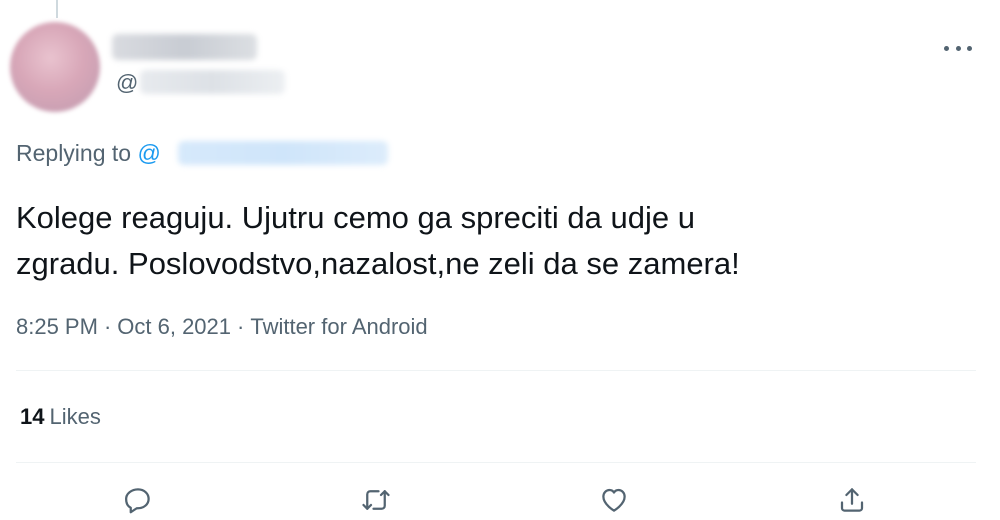  I want to click on tweet-meta: 8:25 PM · Oct 6, 2021 · Twitter for Android, so click(222, 327).